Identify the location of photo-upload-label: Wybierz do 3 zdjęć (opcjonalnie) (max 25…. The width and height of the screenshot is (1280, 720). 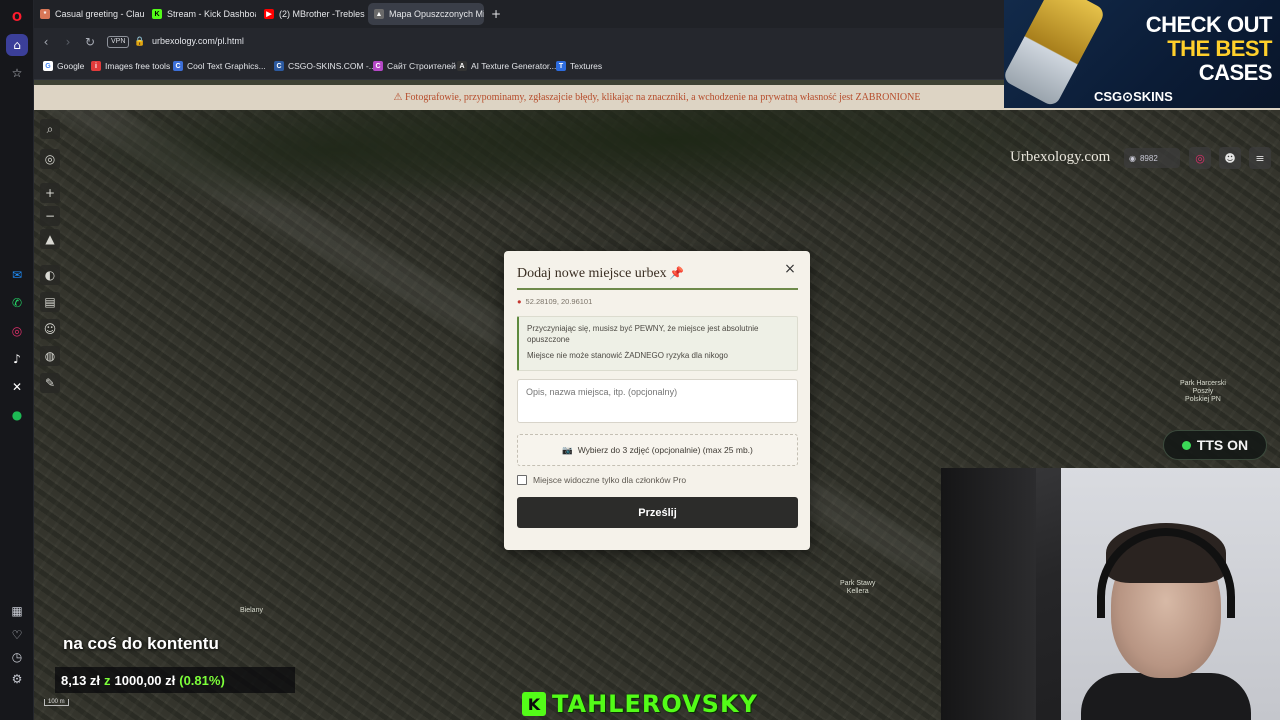
(665, 450).